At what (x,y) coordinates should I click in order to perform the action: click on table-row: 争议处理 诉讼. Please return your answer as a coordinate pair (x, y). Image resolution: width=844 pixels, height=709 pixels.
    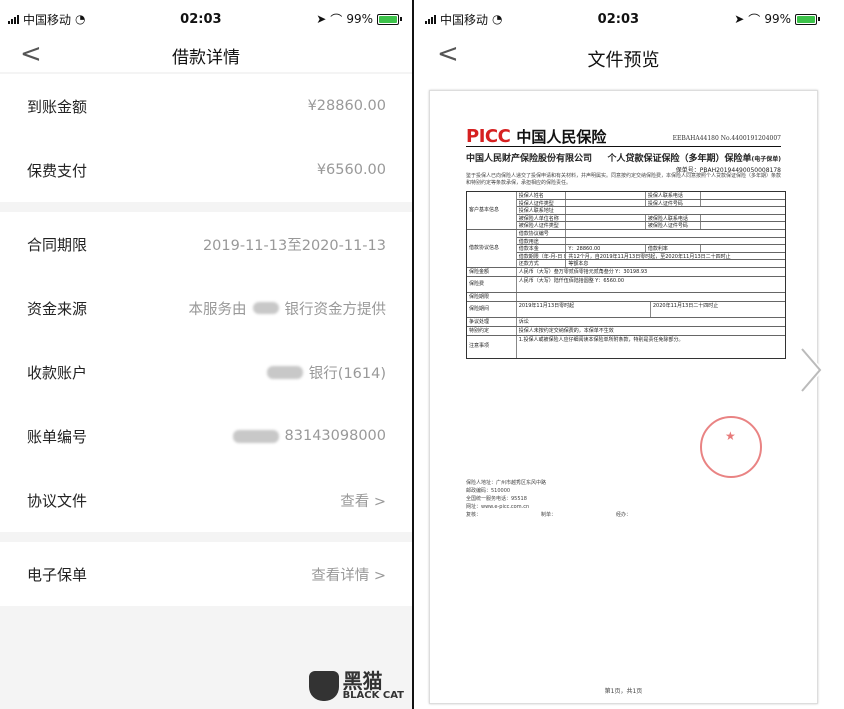
    Looking at the image, I should click on (626, 322).